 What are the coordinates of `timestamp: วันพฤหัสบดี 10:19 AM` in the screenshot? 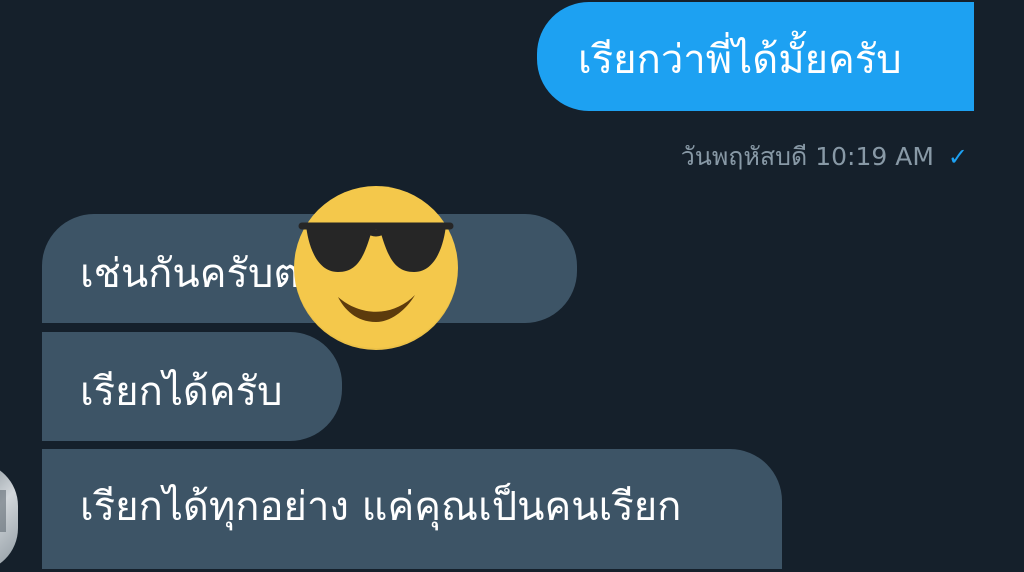 It's located at (807, 156).